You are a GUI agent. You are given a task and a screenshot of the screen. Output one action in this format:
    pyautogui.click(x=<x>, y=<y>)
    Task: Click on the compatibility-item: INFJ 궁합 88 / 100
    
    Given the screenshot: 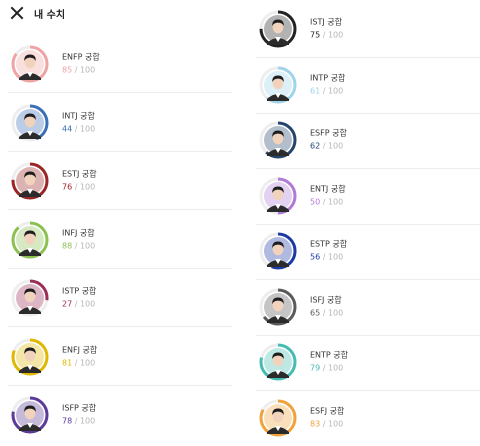 What is the action you would take?
    pyautogui.click(x=120, y=240)
    